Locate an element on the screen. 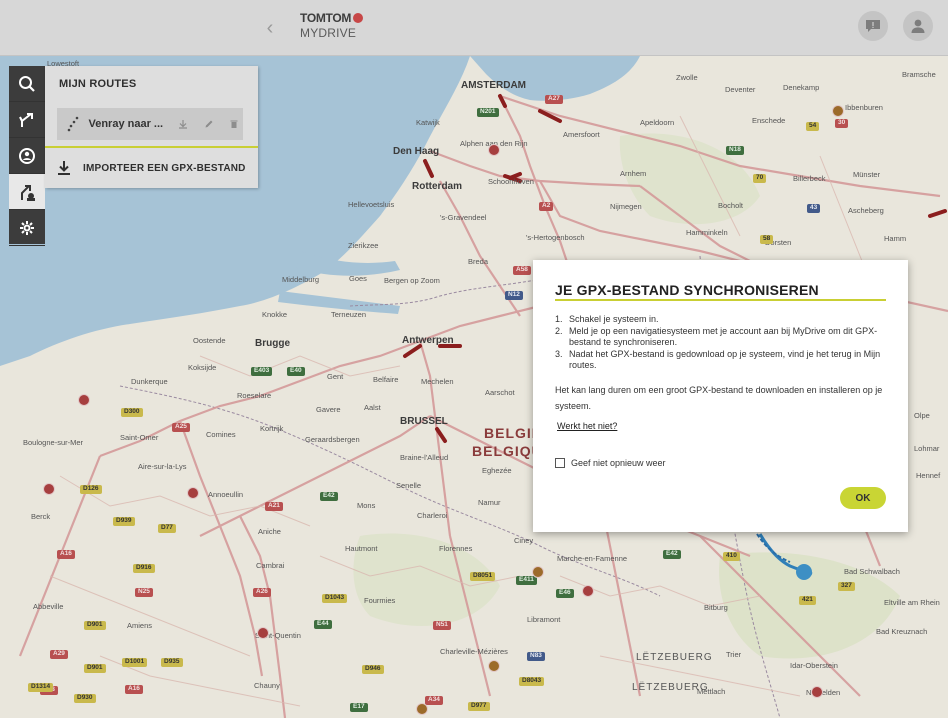 The width and height of the screenshot is (948, 718). dont-show-again-checkbox: Geef niet opnieuw weer is located at coordinates (610, 463).